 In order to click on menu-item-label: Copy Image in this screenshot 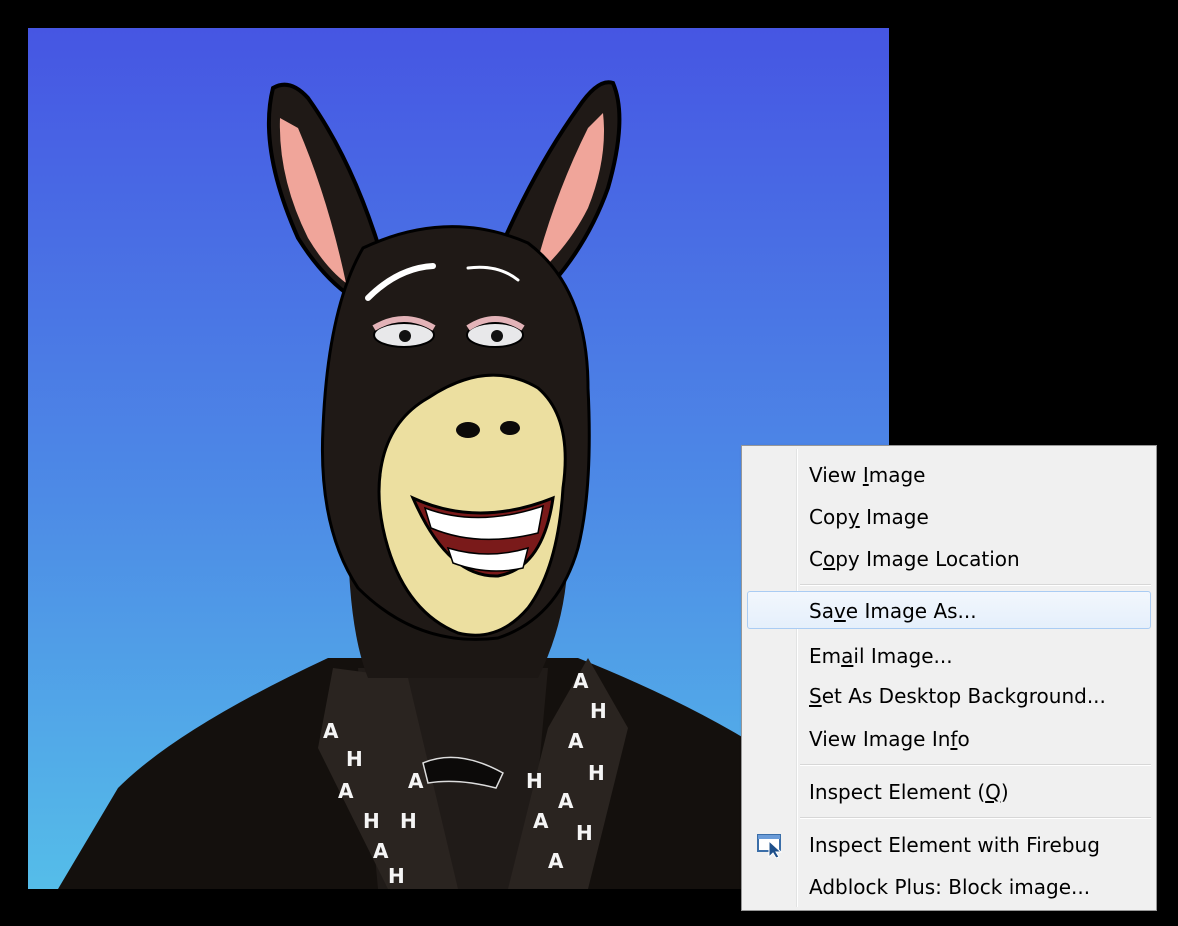, I will do `click(869, 517)`.